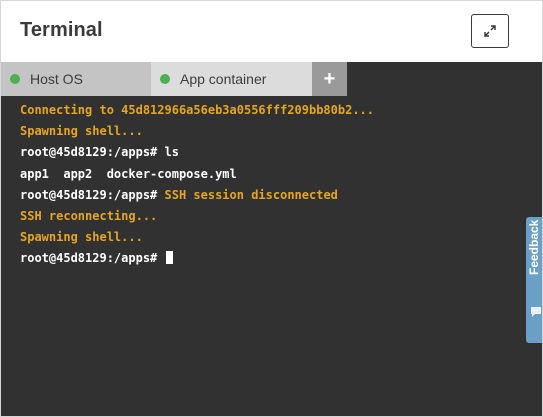  Describe the element at coordinates (128, 173) in the screenshot. I see `output-text: app1 app2 docker-compose.yml` at that location.